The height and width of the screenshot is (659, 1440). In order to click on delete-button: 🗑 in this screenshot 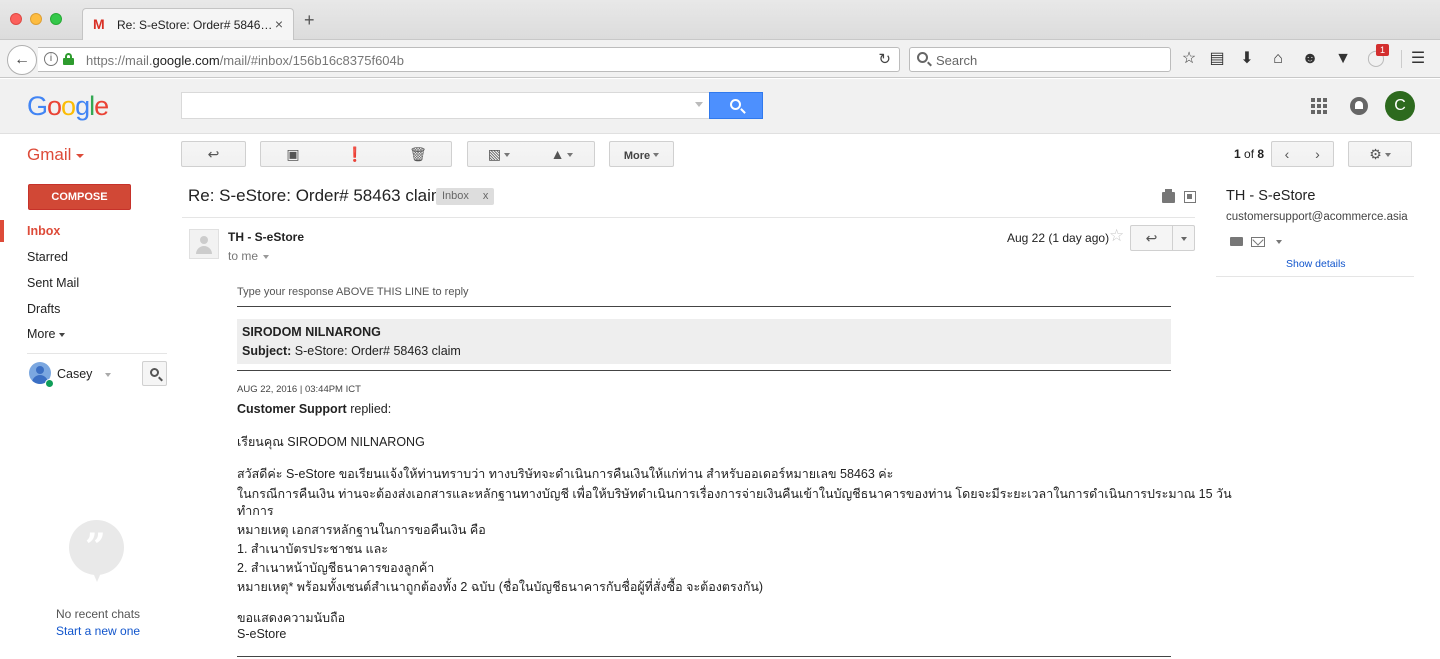, I will do `click(418, 154)`.